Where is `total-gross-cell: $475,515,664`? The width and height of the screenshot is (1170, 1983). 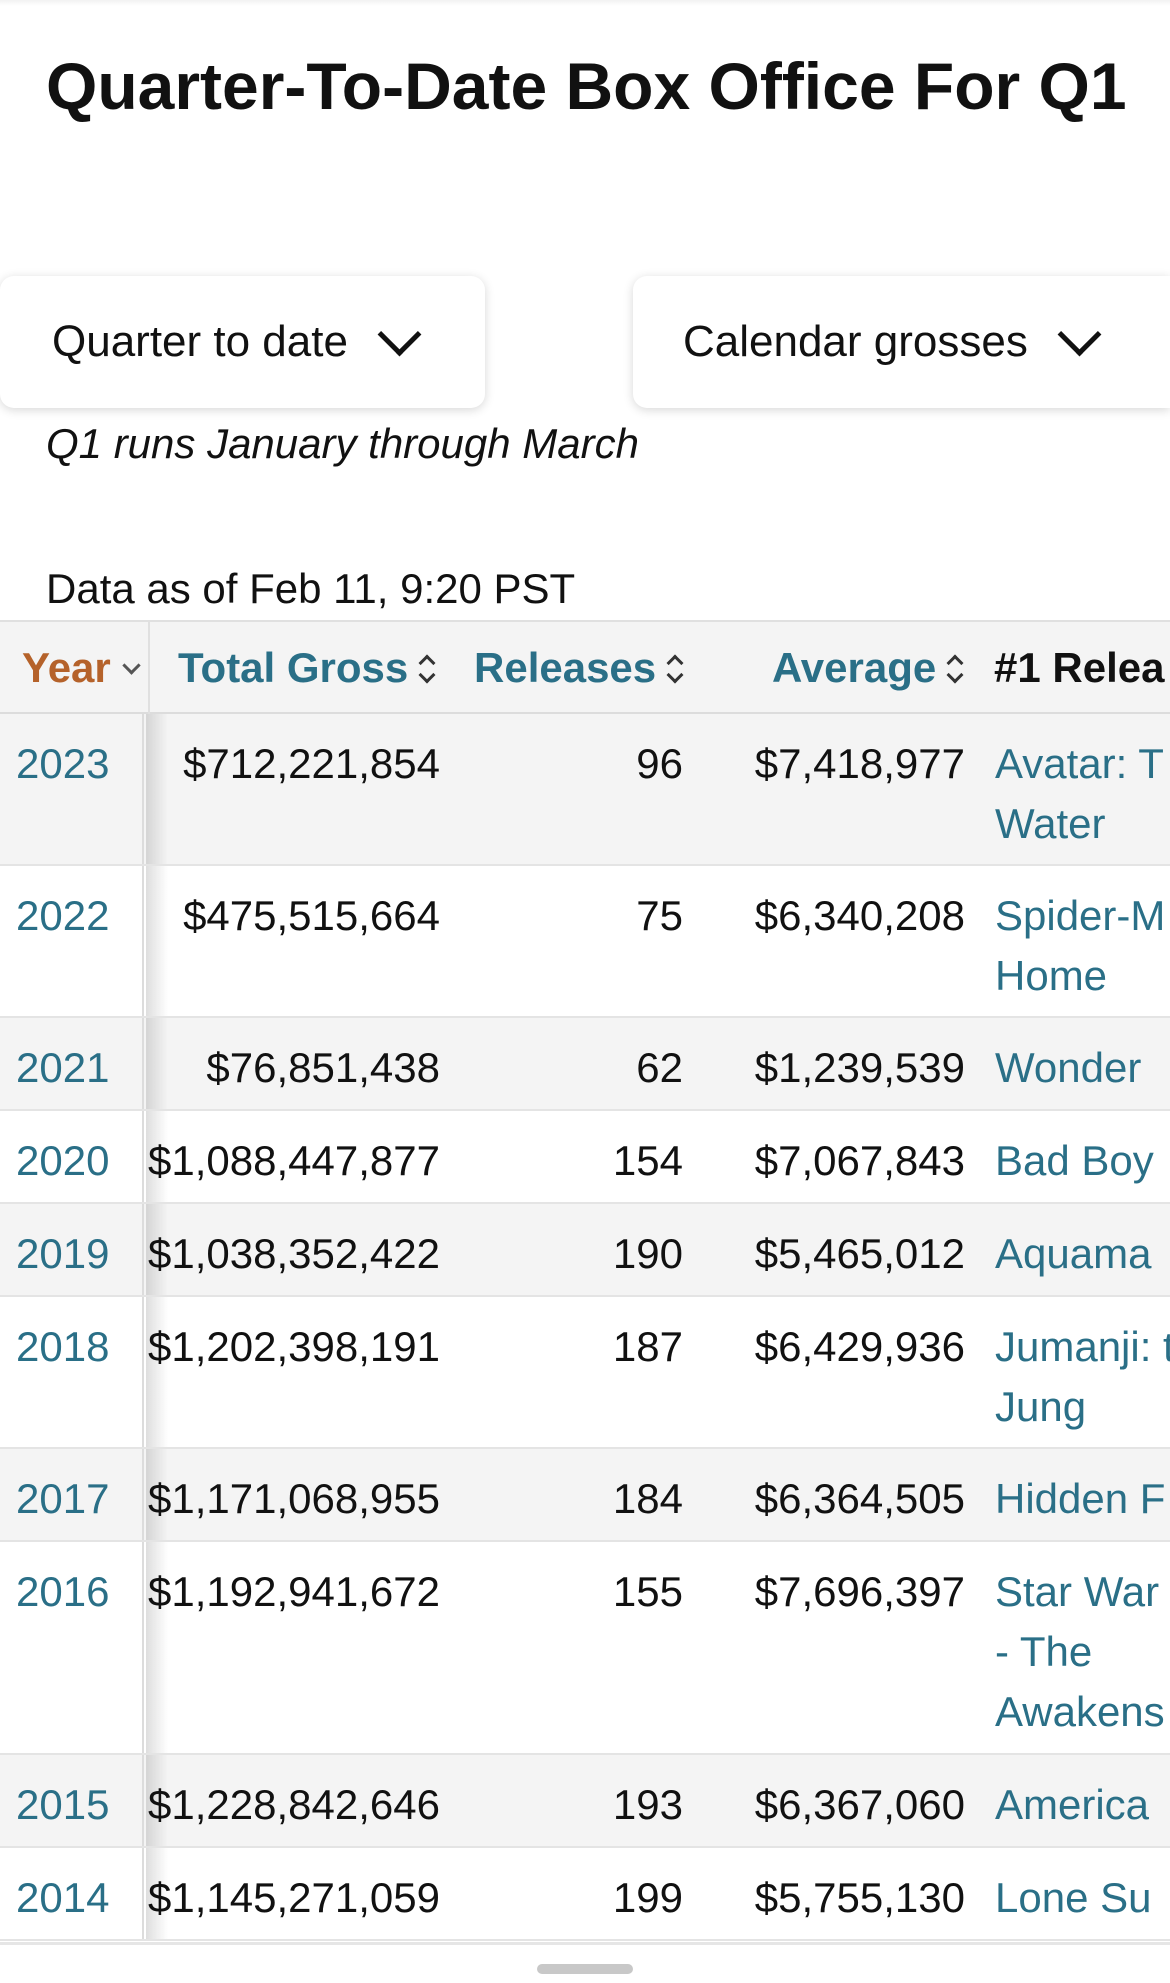
total-gross-cell: $475,515,664 is located at coordinates (311, 916).